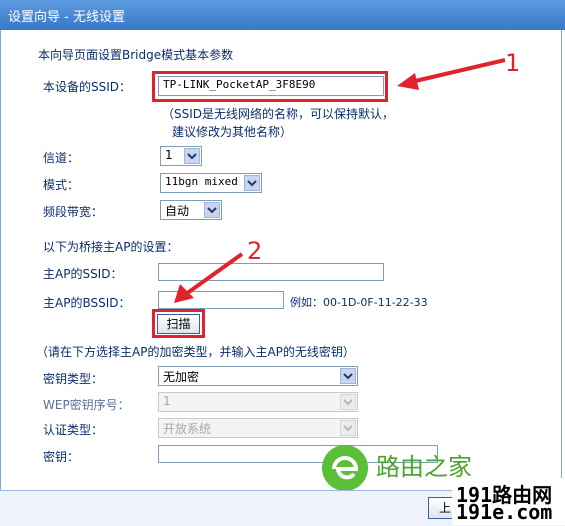  Describe the element at coordinates (181, 156) in the screenshot. I see `channel-select: 1` at that location.